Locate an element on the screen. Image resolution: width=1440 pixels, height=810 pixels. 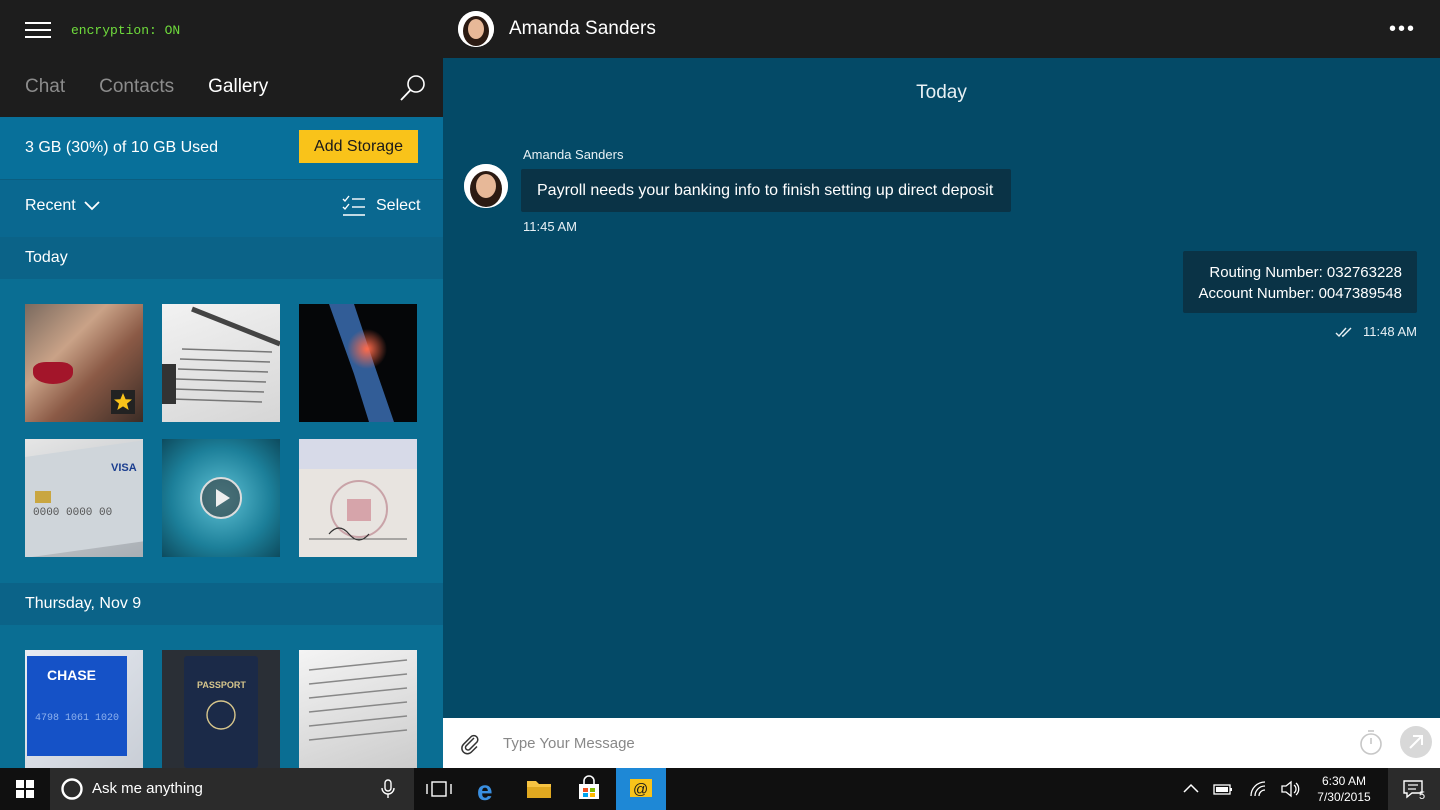
message-timestamp: 11:45 AM is located at coordinates (550, 226).